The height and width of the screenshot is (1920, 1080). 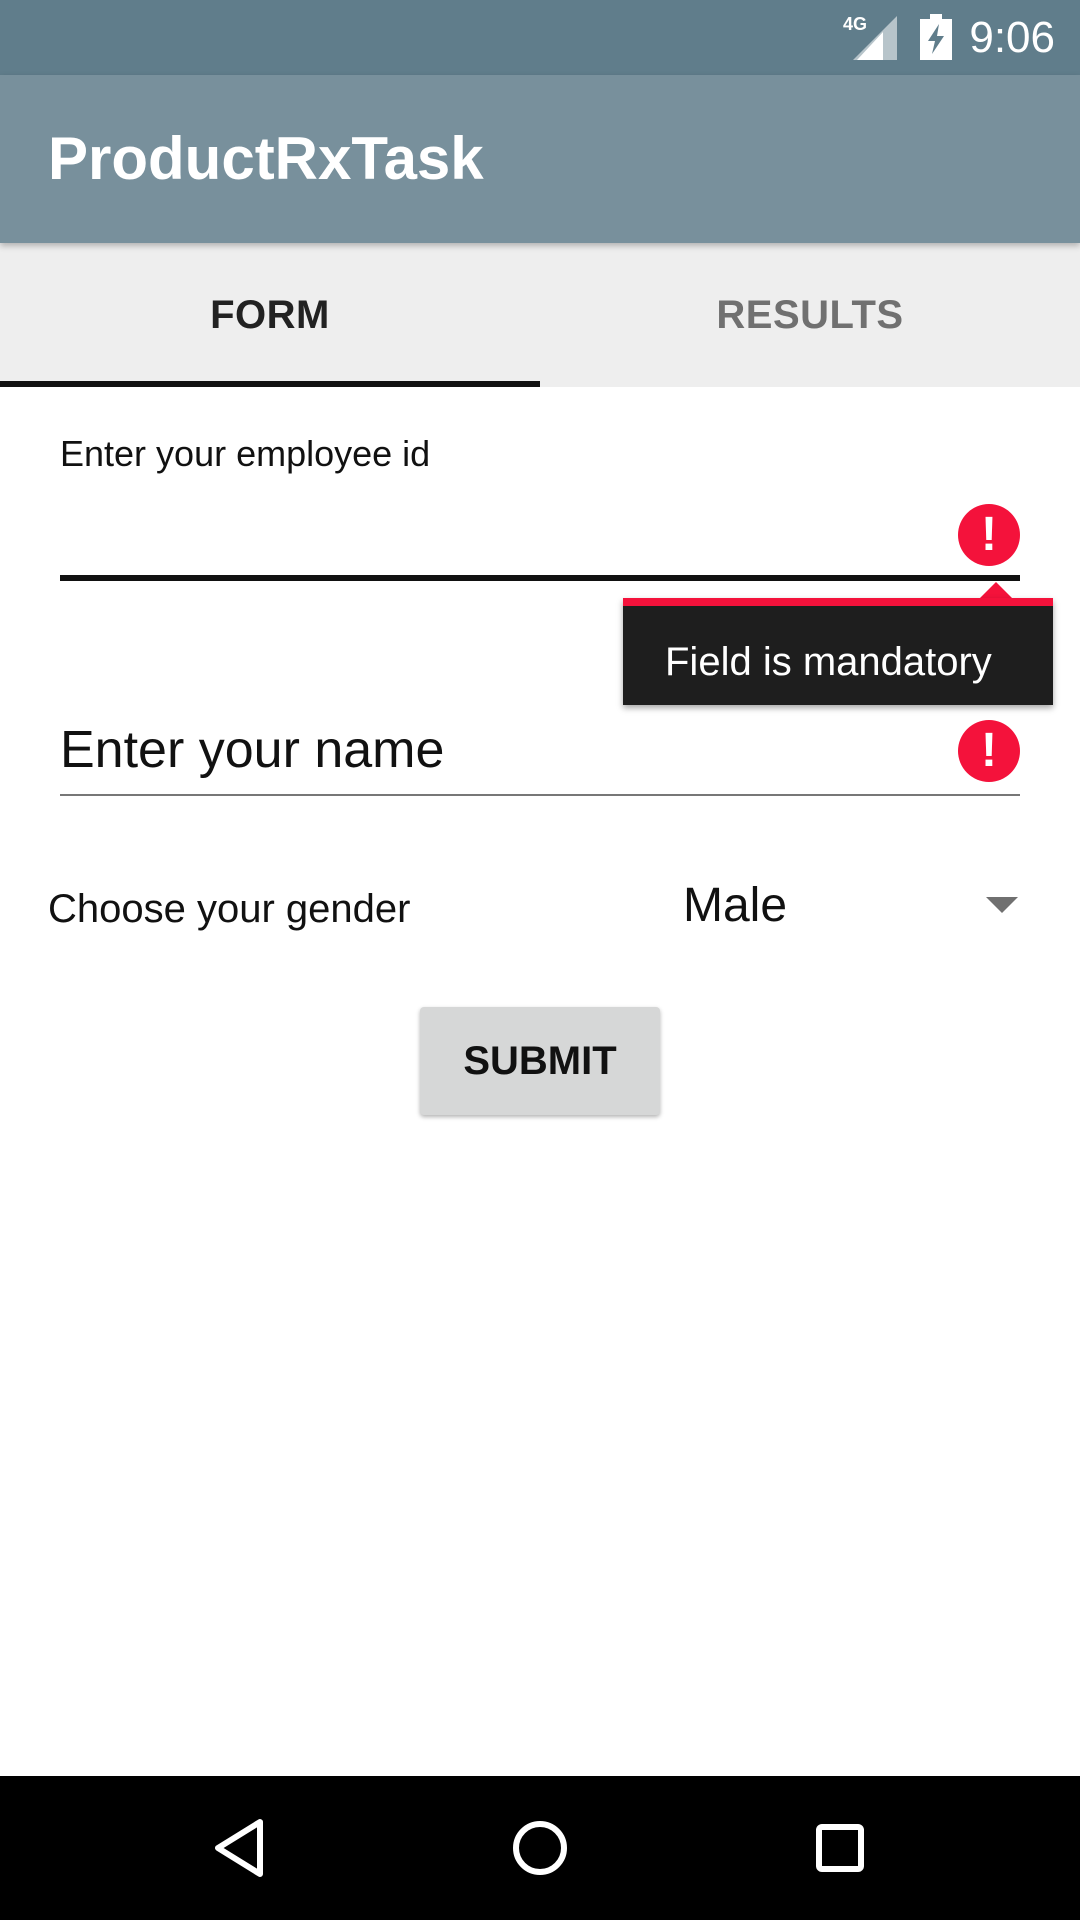 I want to click on navigation-bar, so click(x=540, y=1848).